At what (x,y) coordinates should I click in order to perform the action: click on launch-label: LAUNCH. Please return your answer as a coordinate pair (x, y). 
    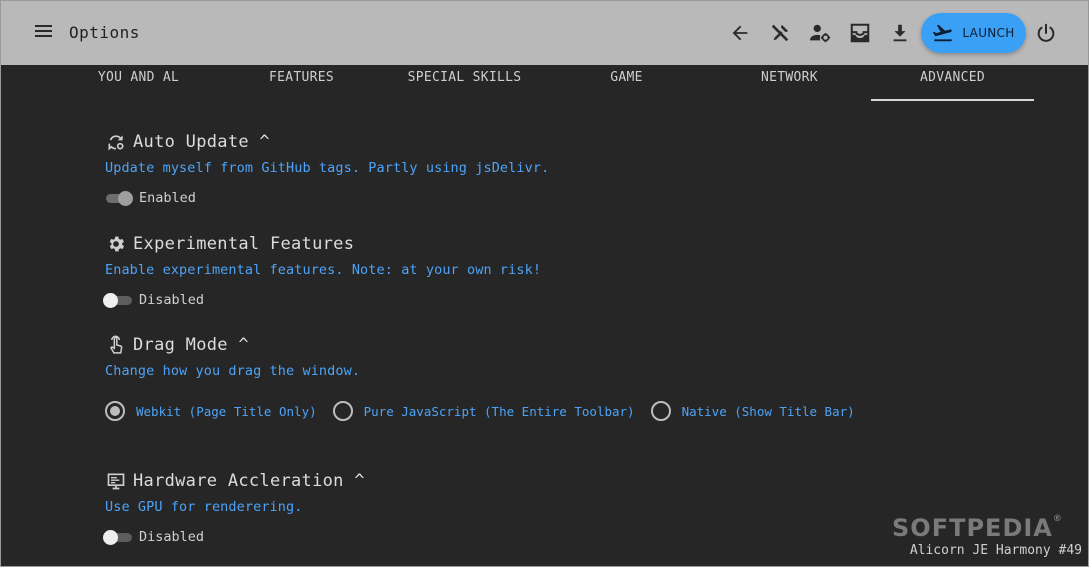
    Looking at the image, I should click on (988, 33).